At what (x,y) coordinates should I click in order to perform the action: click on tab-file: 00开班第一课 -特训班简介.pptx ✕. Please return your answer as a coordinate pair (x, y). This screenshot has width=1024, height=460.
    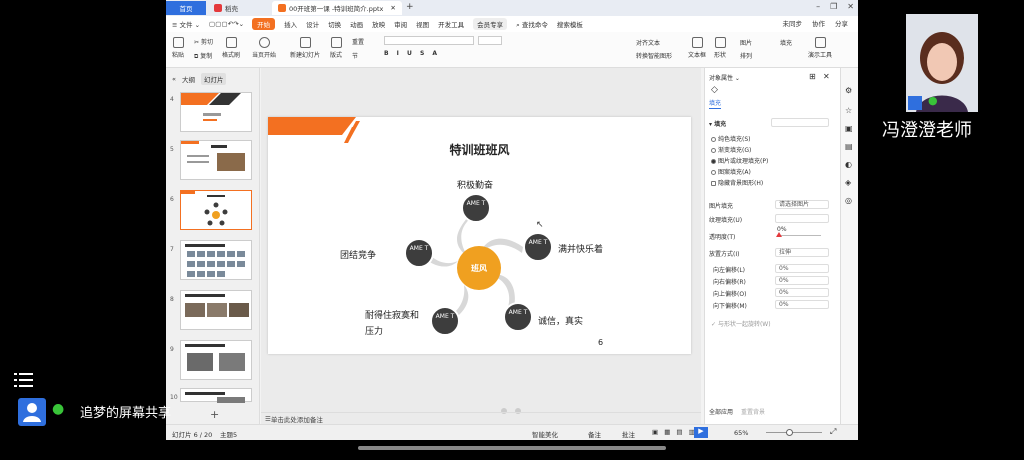
    Looking at the image, I should click on (337, 8).